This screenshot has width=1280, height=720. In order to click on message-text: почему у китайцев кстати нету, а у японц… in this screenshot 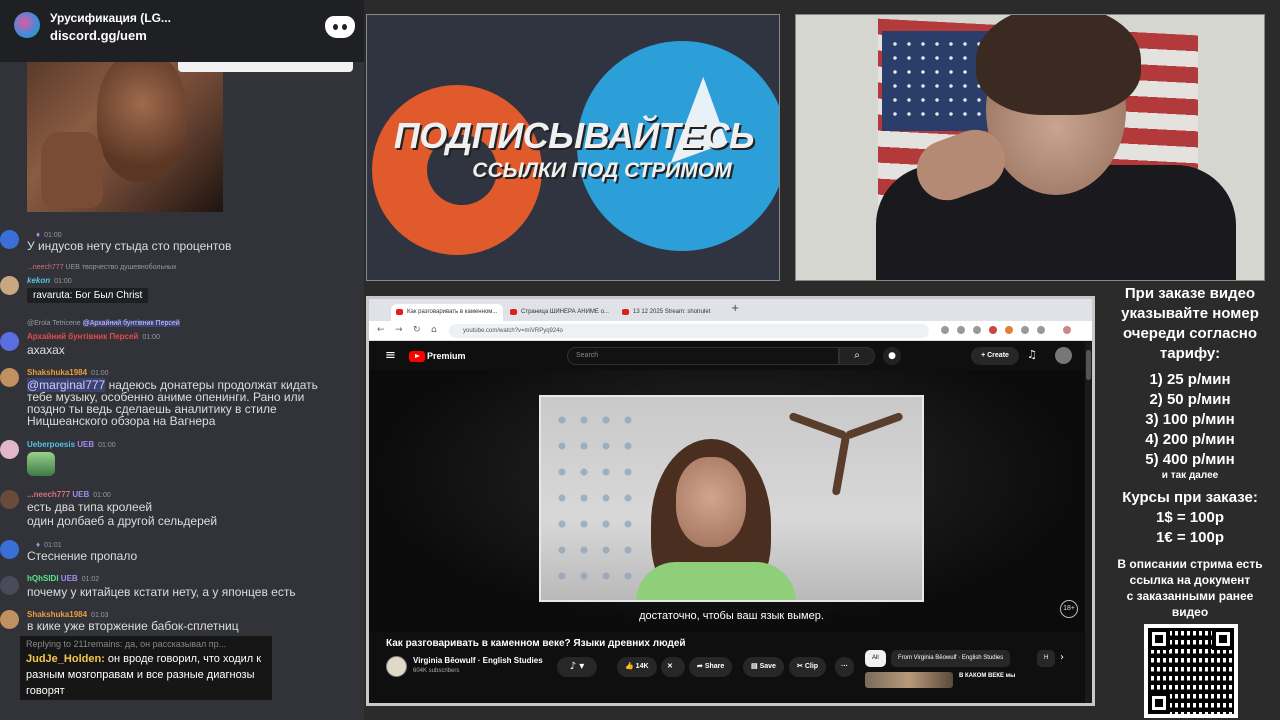, I will do `click(161, 592)`.